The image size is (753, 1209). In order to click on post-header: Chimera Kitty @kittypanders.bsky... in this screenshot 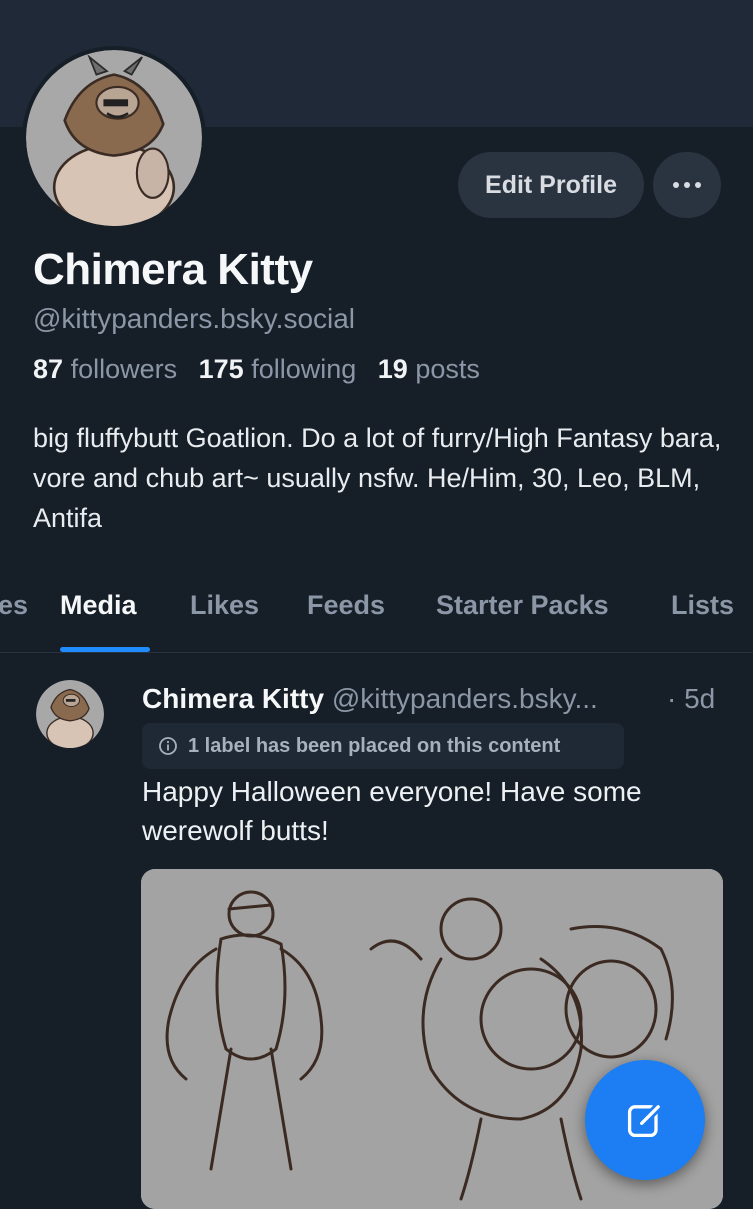, I will do `click(370, 699)`.